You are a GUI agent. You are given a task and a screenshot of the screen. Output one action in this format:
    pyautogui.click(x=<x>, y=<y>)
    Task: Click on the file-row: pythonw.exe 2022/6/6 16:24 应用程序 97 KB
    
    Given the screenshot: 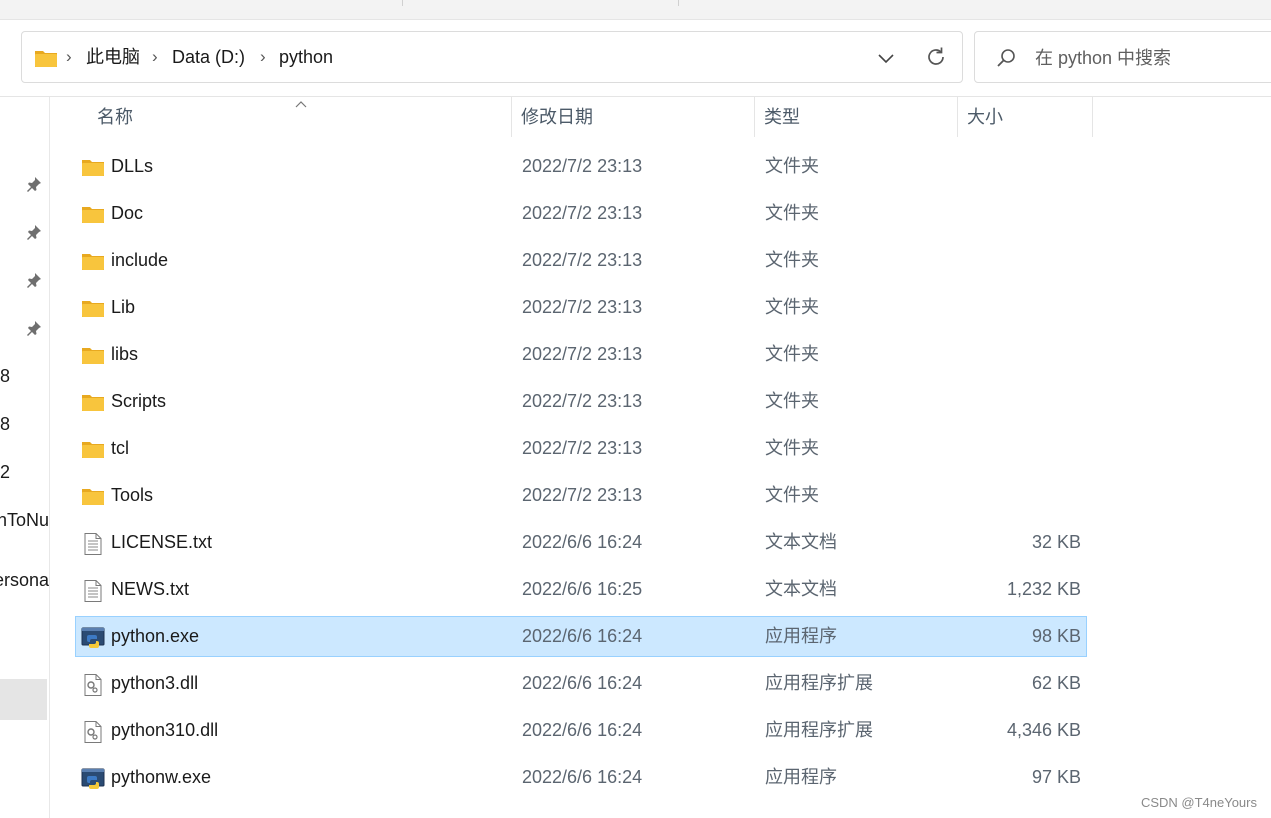 What is the action you would take?
    pyautogui.click(x=581, y=777)
    